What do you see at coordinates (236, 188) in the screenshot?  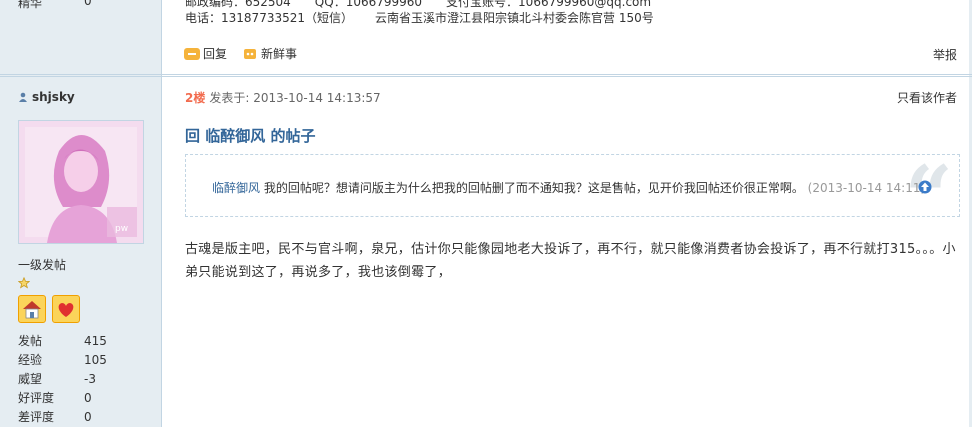 I see `quote-author: 临醉御风` at bounding box center [236, 188].